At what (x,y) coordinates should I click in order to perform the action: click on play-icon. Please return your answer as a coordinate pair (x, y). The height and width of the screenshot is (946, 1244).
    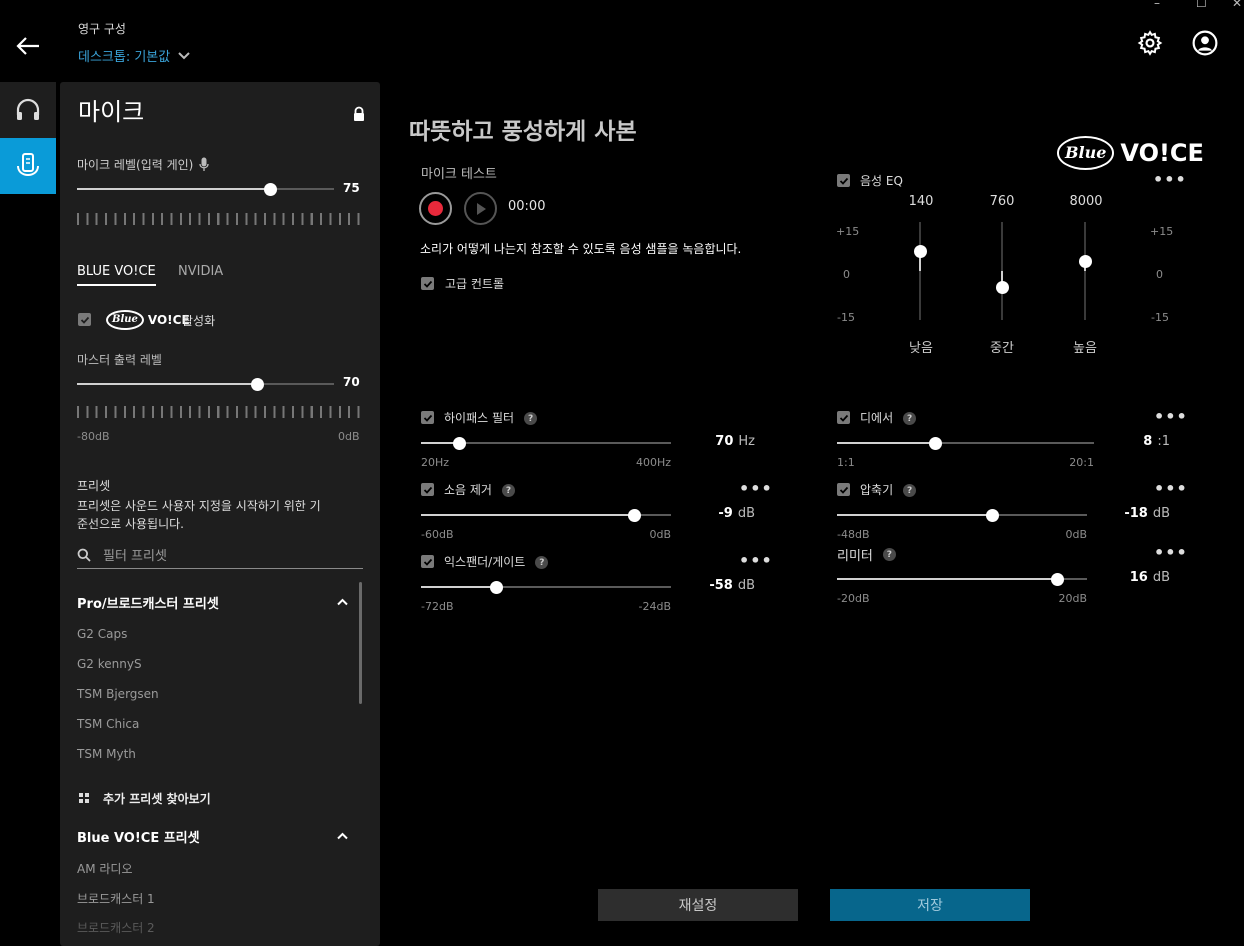
    Looking at the image, I should click on (481, 208).